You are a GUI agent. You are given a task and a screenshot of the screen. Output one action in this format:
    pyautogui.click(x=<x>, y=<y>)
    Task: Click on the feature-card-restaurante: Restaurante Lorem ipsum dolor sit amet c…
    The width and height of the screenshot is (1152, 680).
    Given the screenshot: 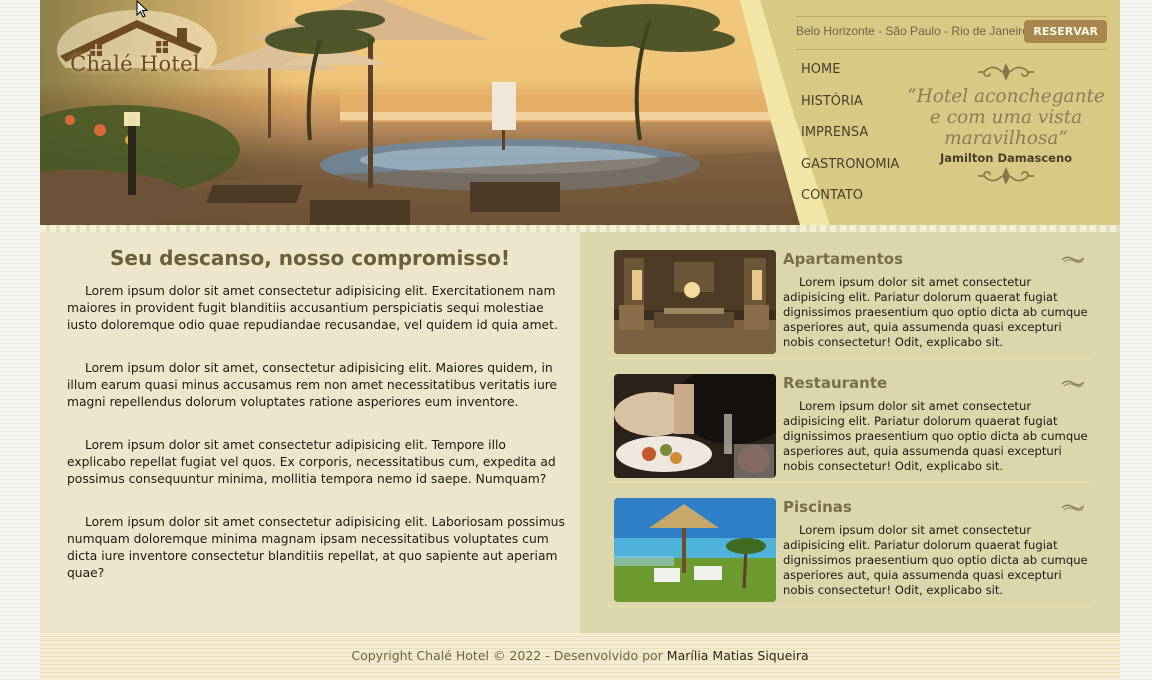 What is the action you would take?
    pyautogui.click(x=849, y=425)
    